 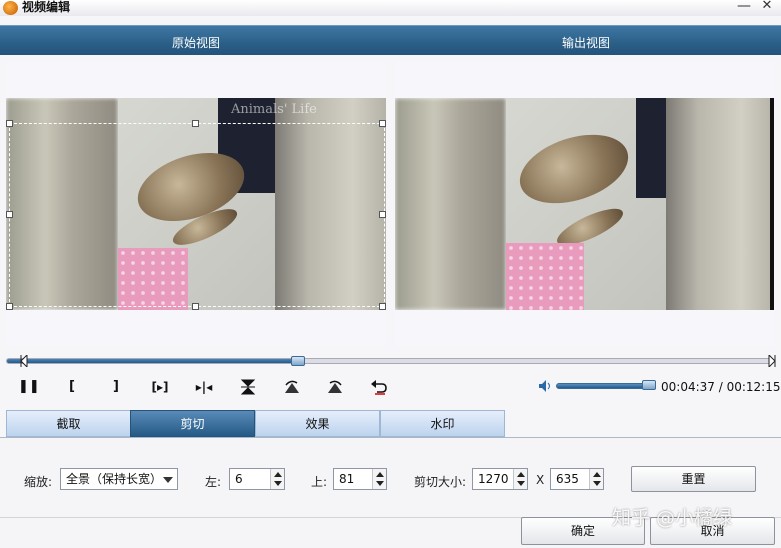 What do you see at coordinates (114, 479) in the screenshot?
I see `zoom-select-value: 全景（保持长宽）` at bounding box center [114, 479].